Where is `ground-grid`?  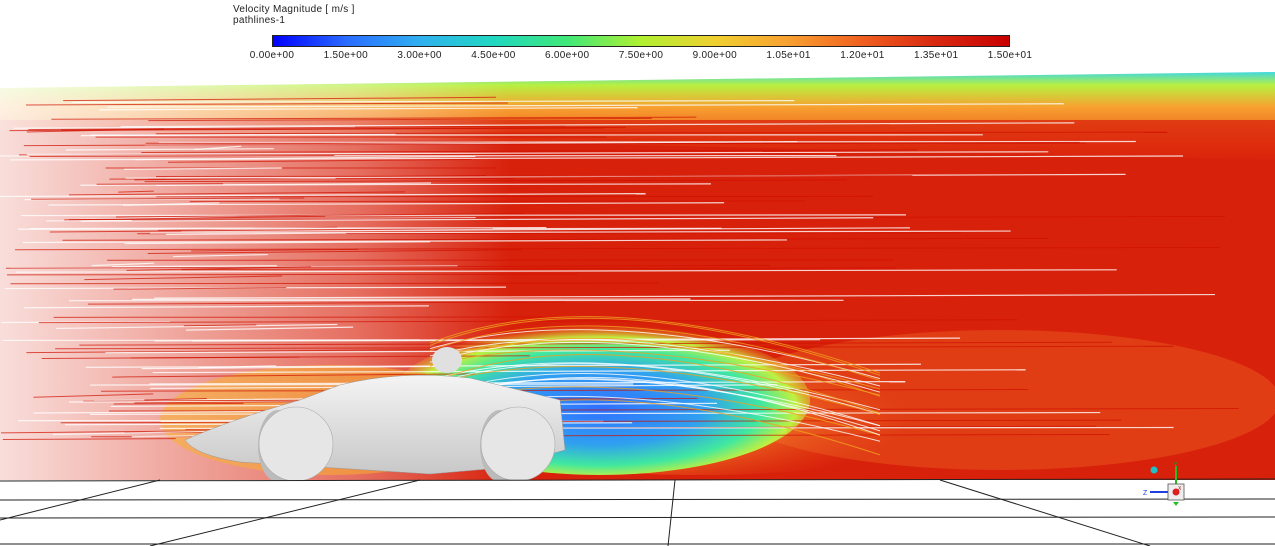
ground-grid is located at coordinates (637, 512).